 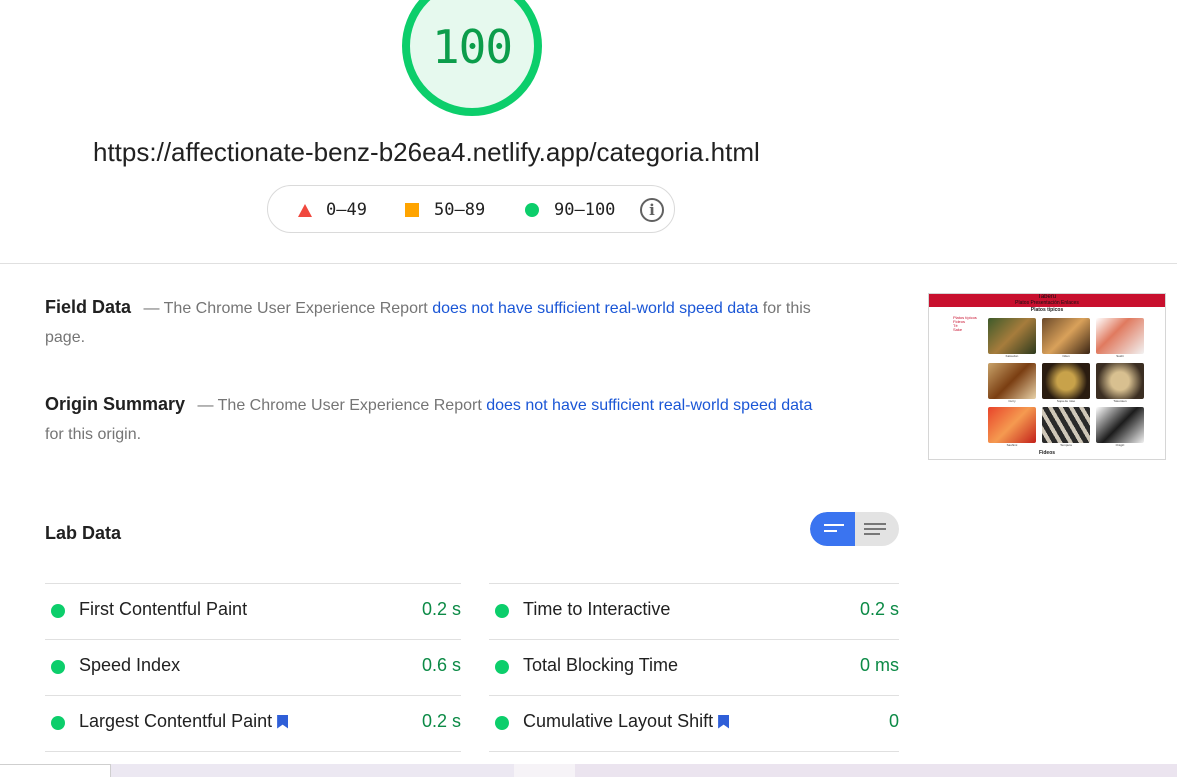 I want to click on metric-label: Largest Contentful Paint, so click(x=176, y=721).